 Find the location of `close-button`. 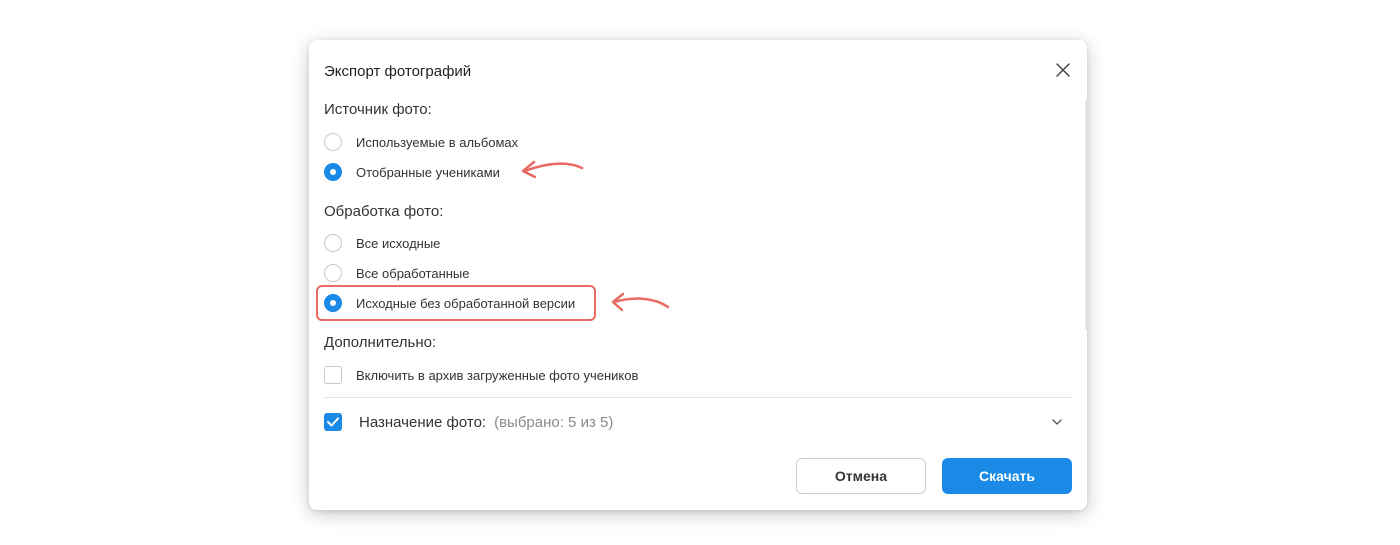

close-button is located at coordinates (1063, 70).